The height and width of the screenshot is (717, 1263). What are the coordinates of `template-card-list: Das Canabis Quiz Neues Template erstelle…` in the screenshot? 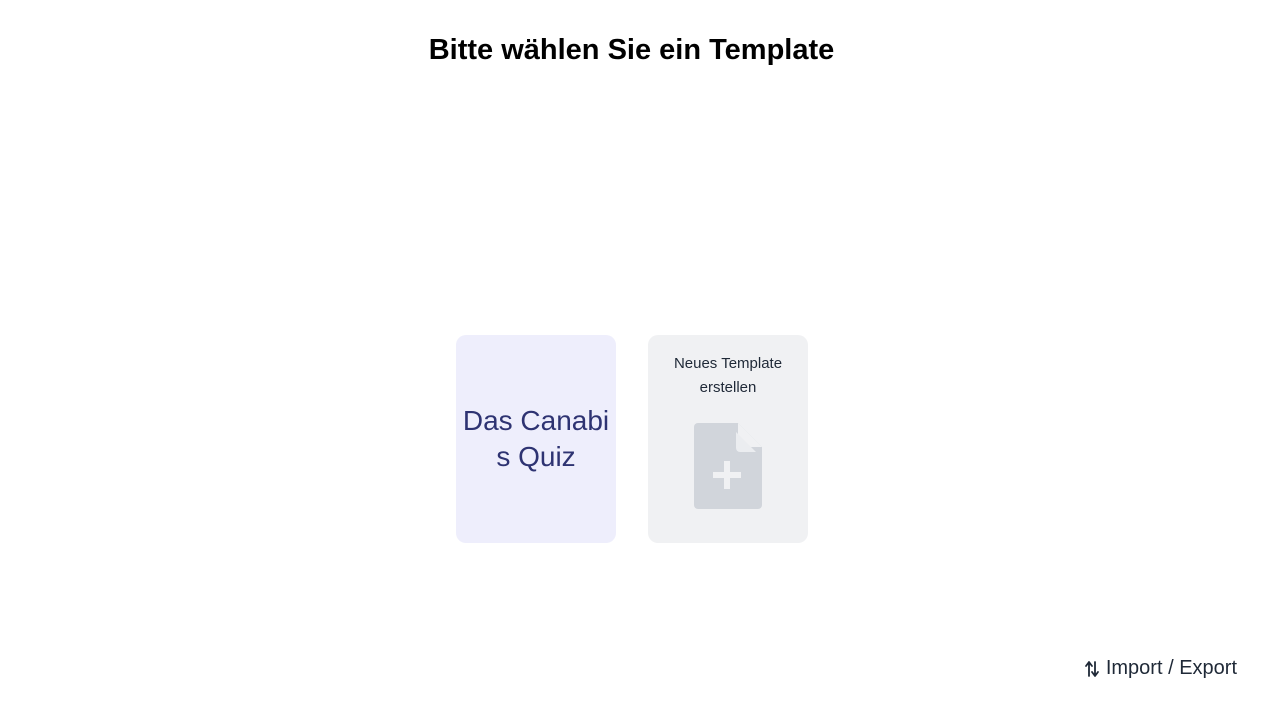 It's located at (632, 439).